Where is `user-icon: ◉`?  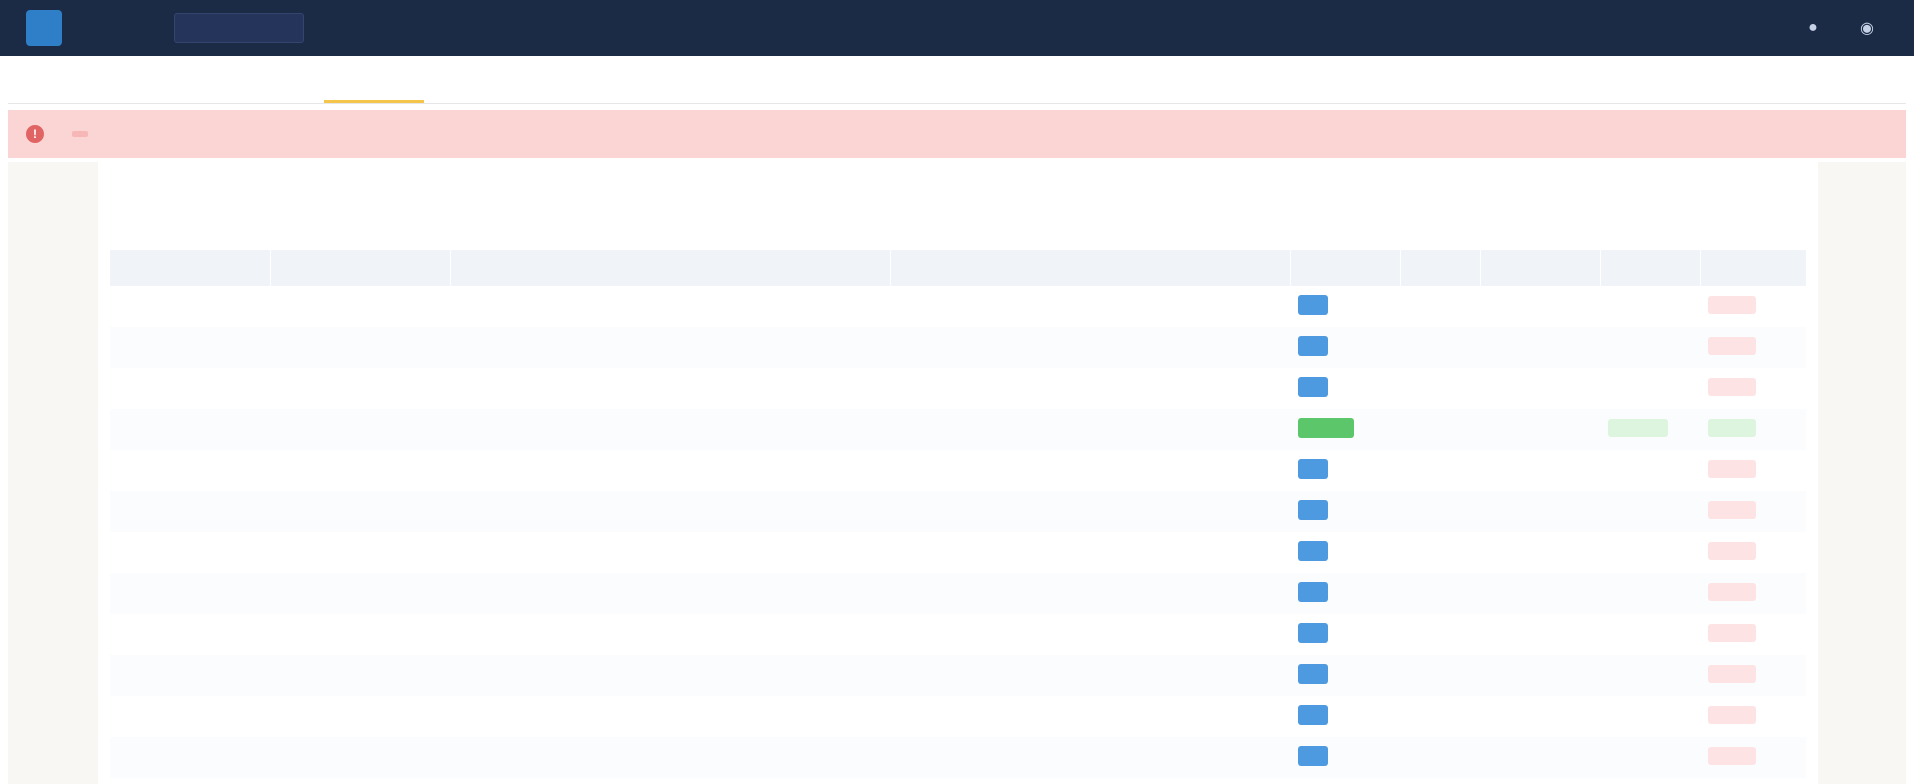 user-icon: ◉ is located at coordinates (1867, 28).